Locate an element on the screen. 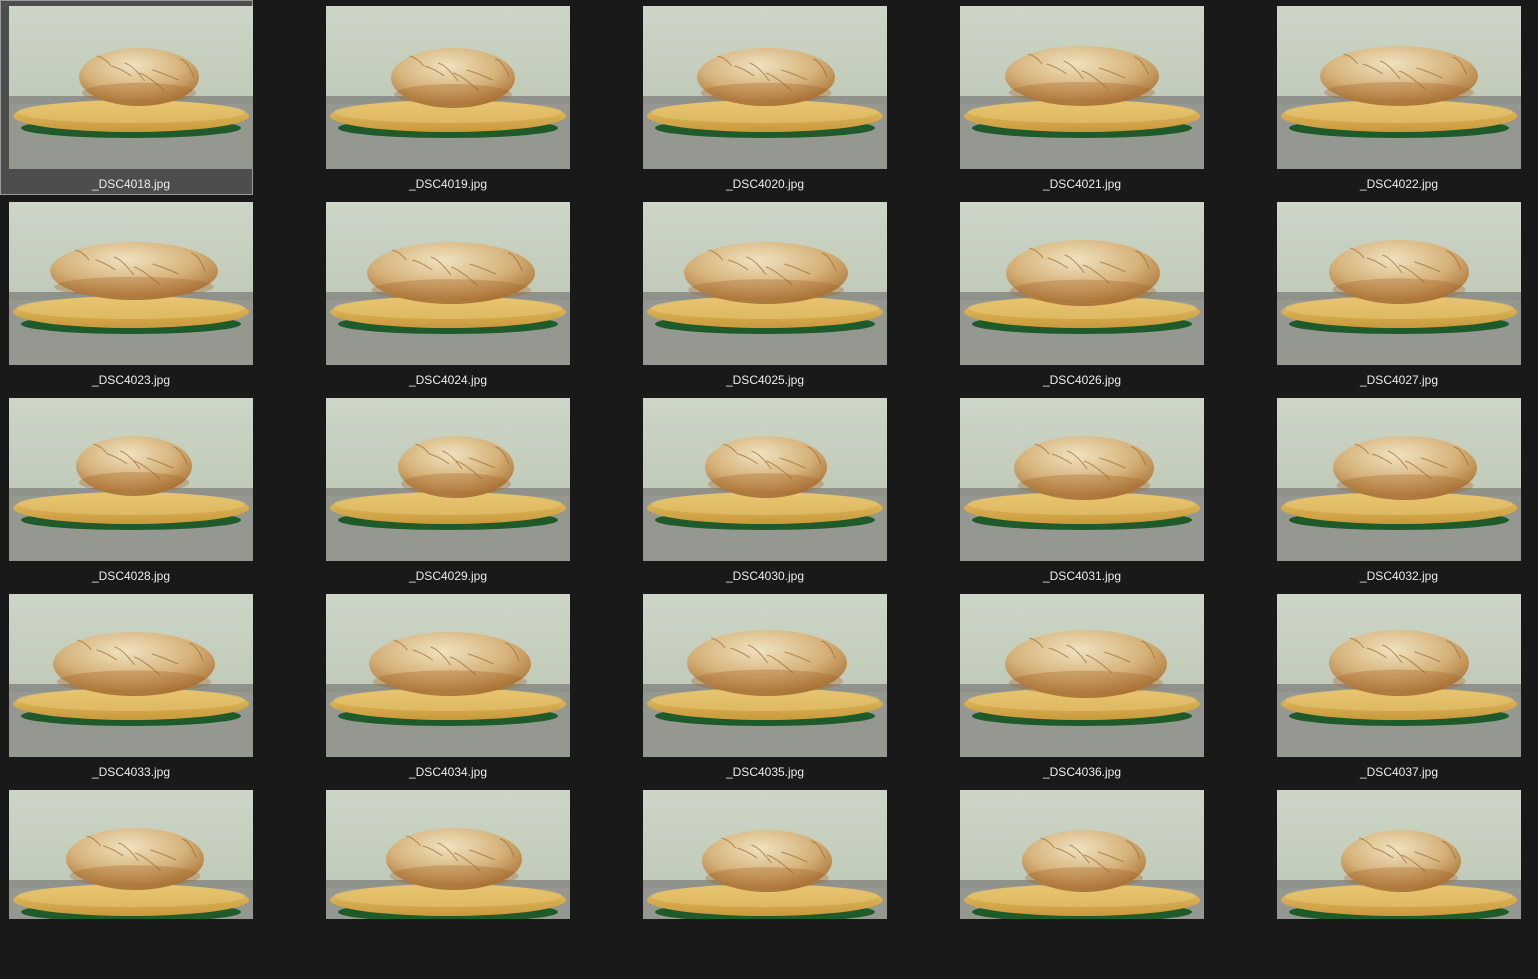  file-name-label: _DSC4024.jpg is located at coordinates (448, 380).